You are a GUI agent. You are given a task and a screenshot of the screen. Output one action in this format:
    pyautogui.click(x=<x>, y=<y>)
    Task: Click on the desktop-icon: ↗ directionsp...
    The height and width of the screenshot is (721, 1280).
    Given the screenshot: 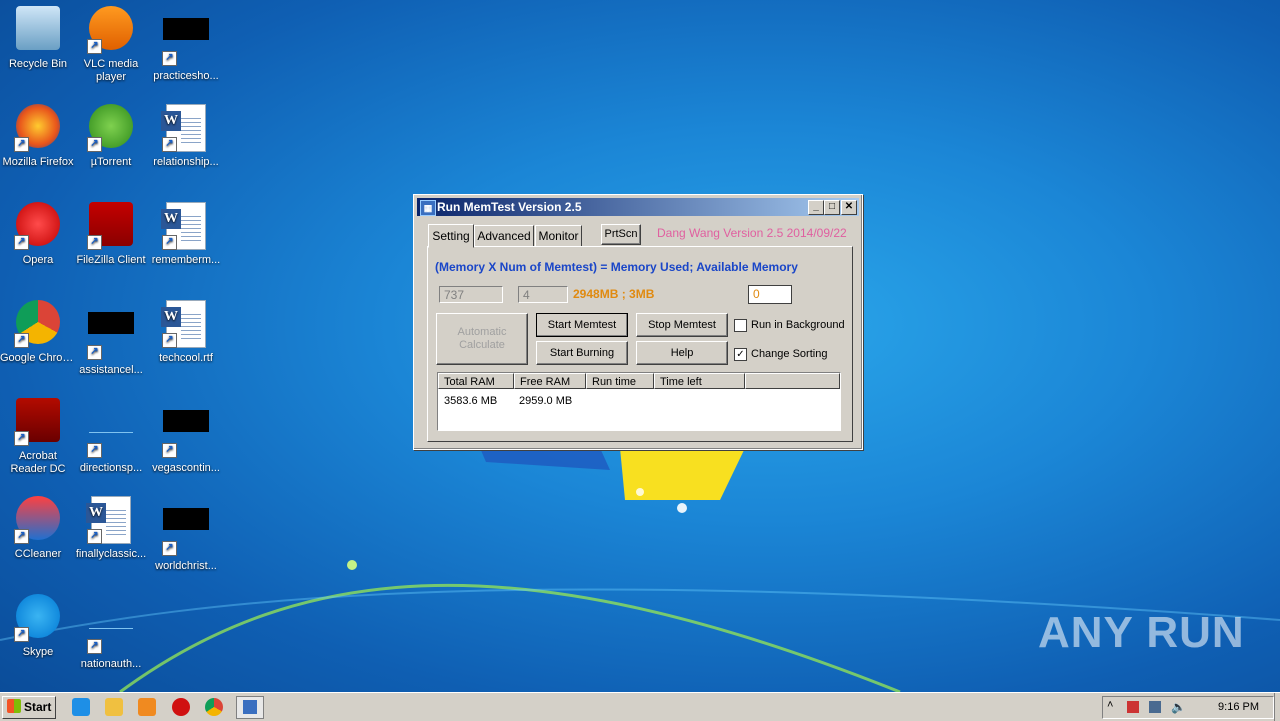 What is the action you would take?
    pyautogui.click(x=111, y=436)
    